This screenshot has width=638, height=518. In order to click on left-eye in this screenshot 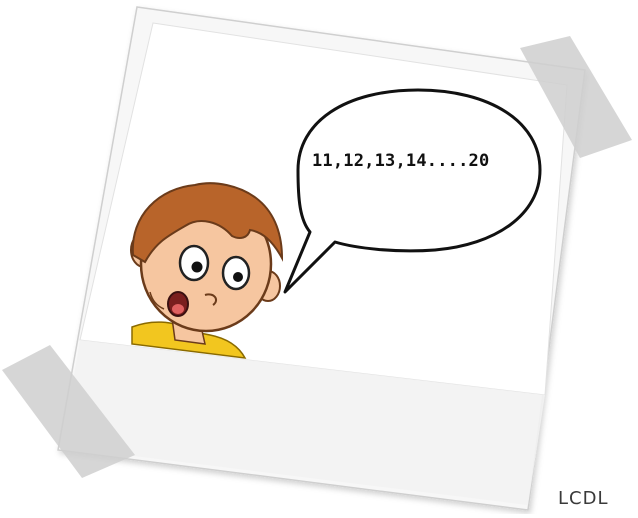, I will do `click(194, 263)`.